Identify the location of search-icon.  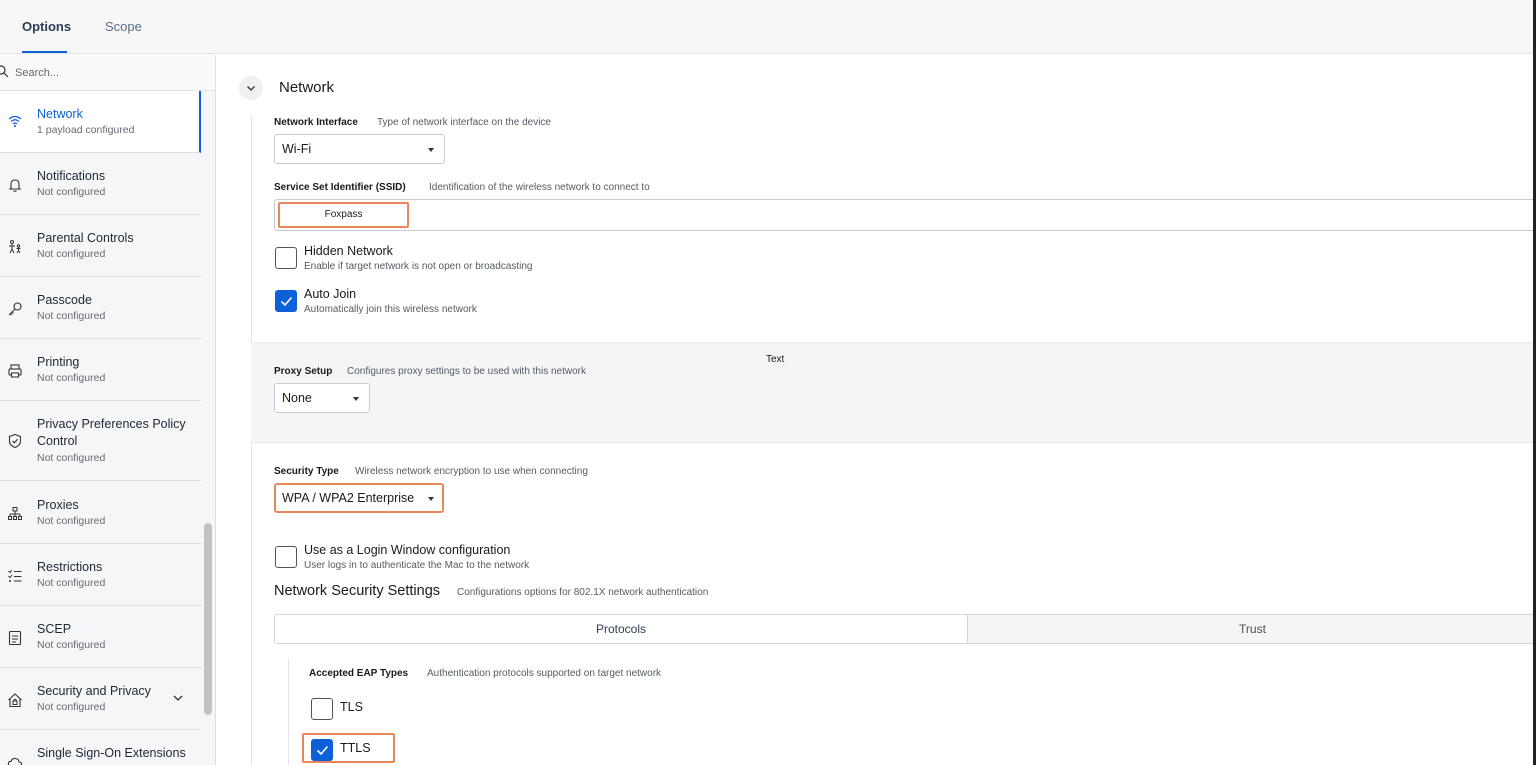
(4, 71).